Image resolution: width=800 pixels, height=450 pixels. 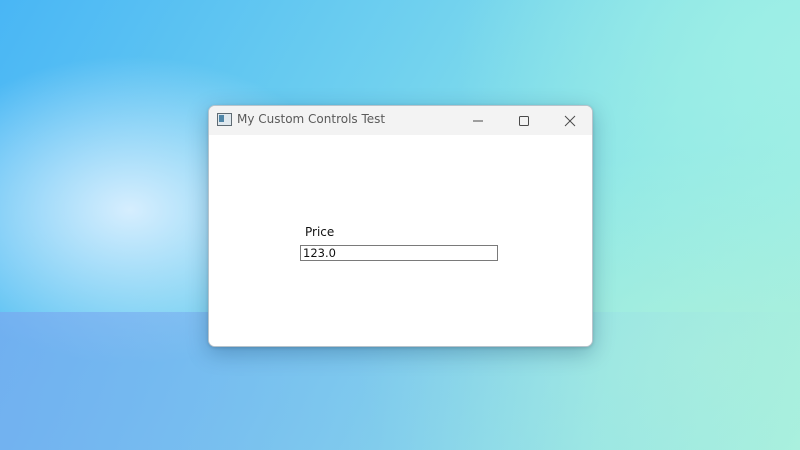 I want to click on minimize-button, so click(x=478, y=120).